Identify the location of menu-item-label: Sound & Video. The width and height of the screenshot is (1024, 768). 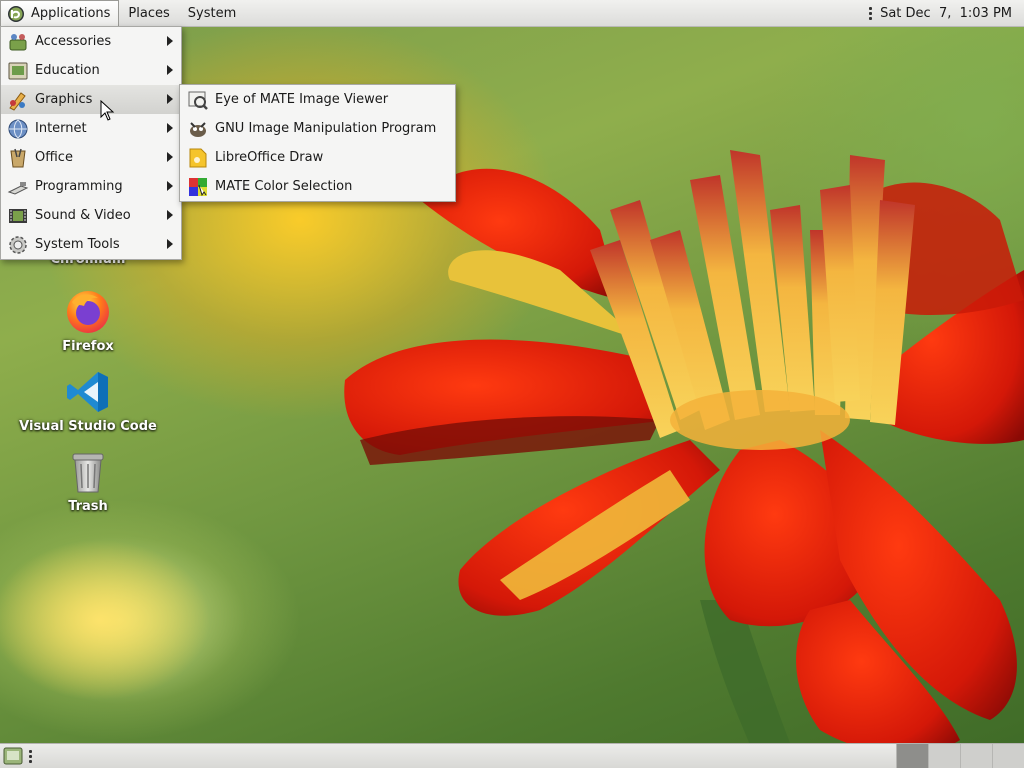
(83, 215).